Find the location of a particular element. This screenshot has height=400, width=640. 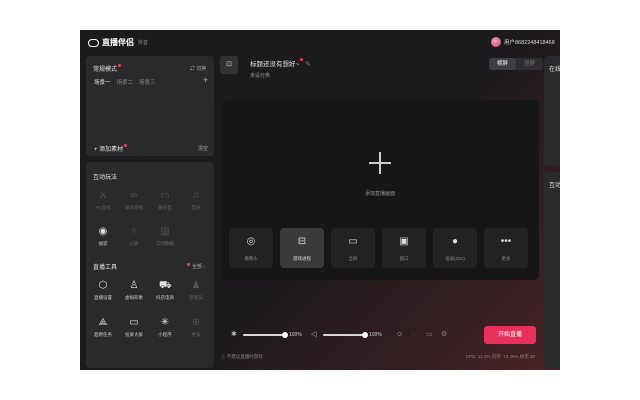

cast-button: ▭ 投屏大屏 is located at coordinates (134, 327).